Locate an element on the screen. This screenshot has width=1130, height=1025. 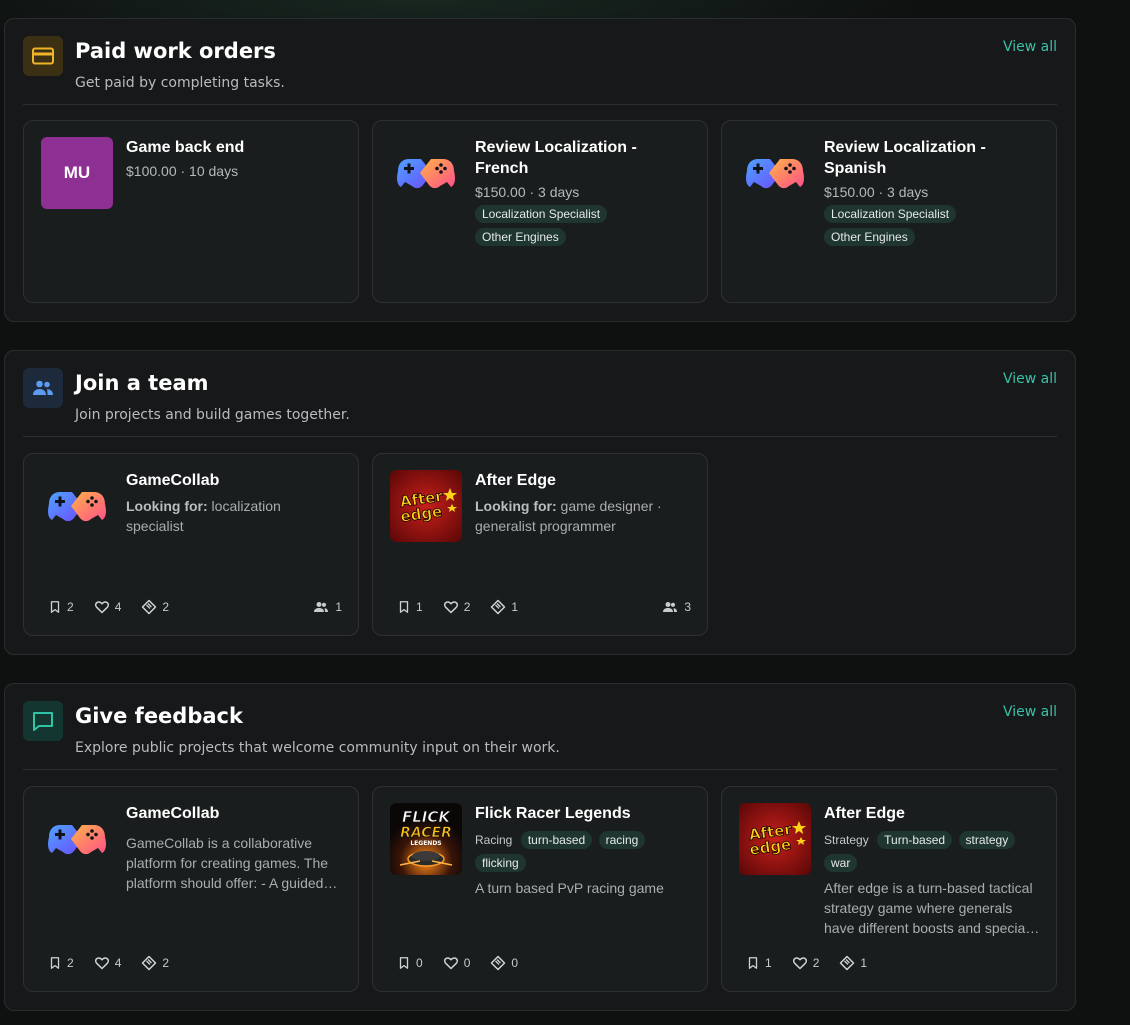
logo-text: FLICK is located at coordinates (426, 817).